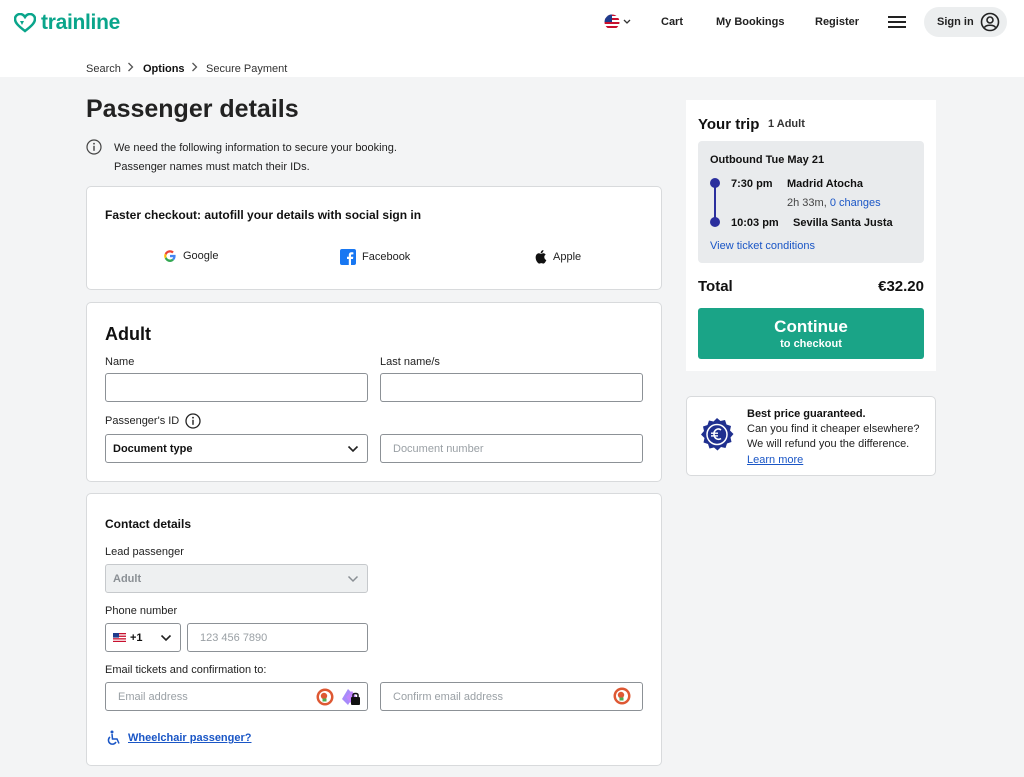 The width and height of the screenshot is (1024, 777). What do you see at coordinates (806, 414) in the screenshot?
I see `guarantee-title: Best price guaranteed.` at bounding box center [806, 414].